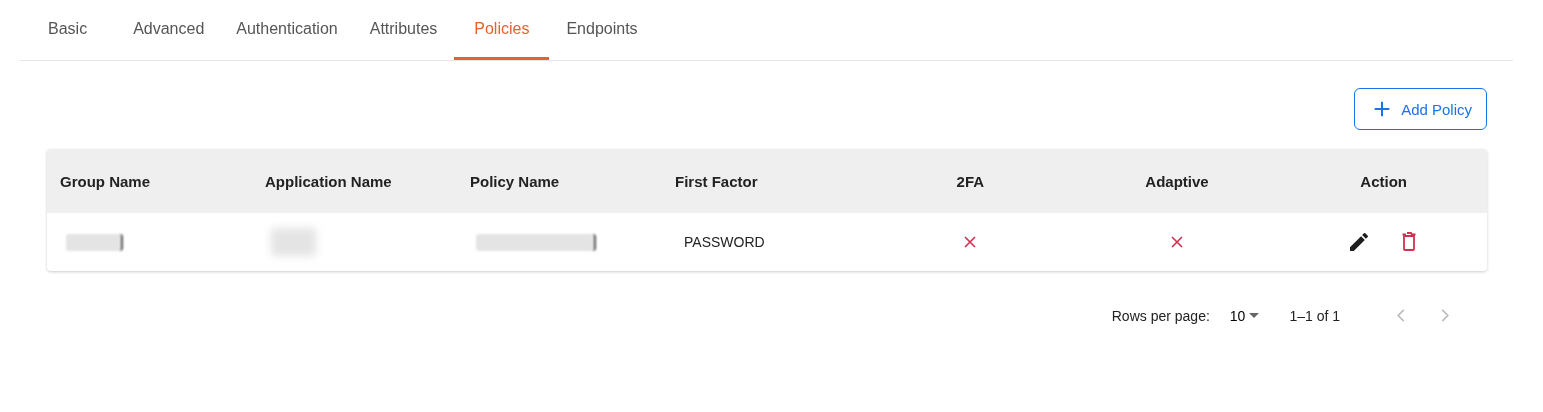 The image size is (1543, 412). I want to click on tab: Endpoints, so click(602, 30).